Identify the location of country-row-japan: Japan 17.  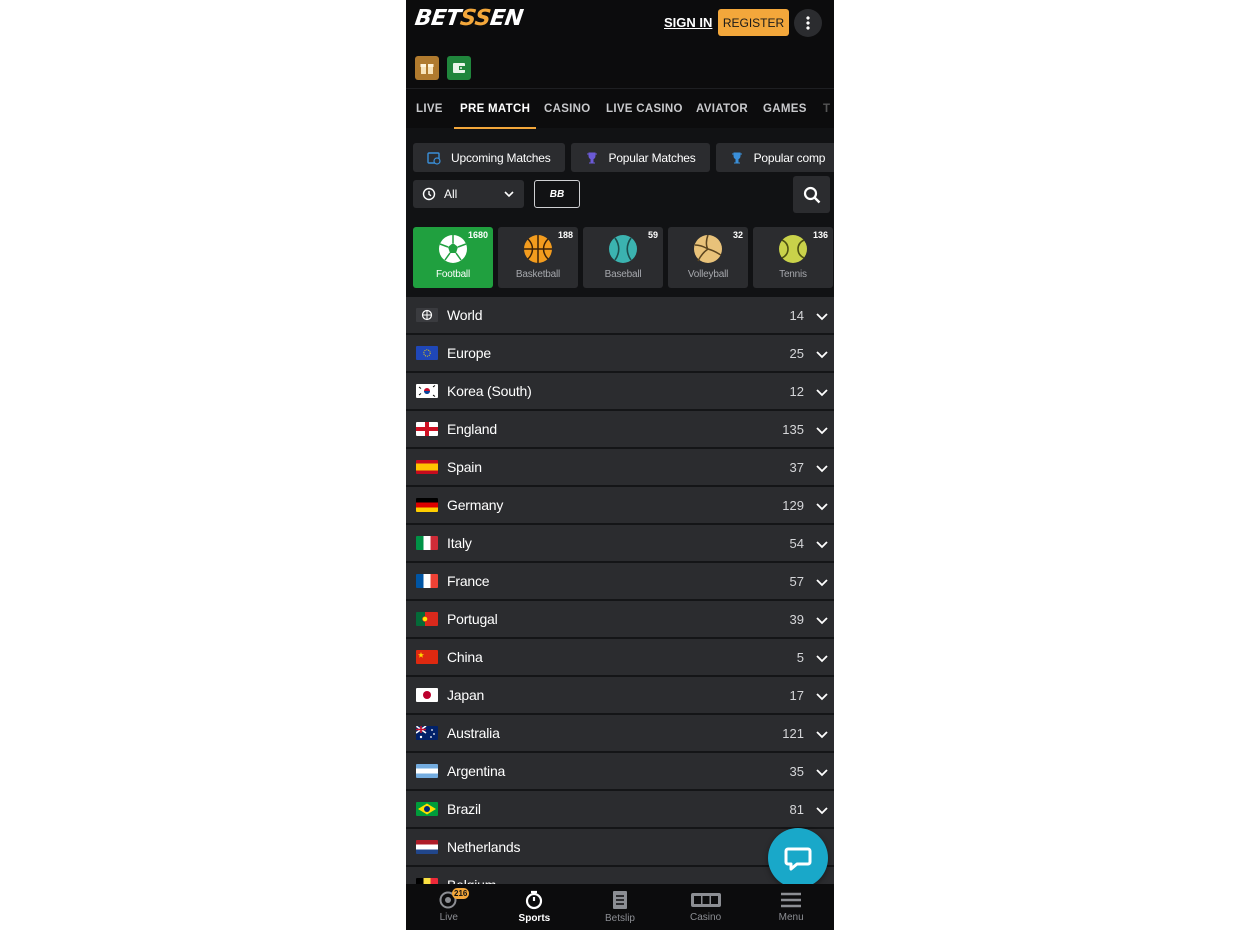
(620, 696).